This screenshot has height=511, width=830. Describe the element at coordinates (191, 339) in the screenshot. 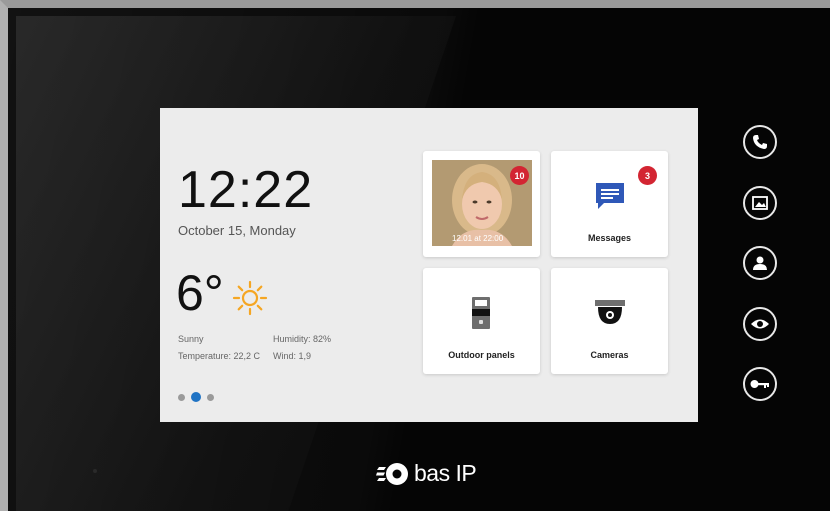

I see `weather-condition: Sunny` at that location.